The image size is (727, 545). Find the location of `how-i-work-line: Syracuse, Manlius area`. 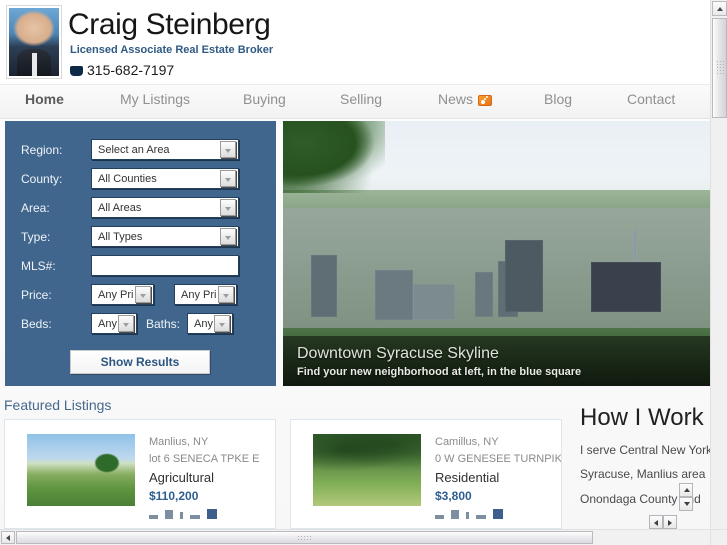

how-i-work-line: Syracuse, Manlius area is located at coordinates (643, 474).